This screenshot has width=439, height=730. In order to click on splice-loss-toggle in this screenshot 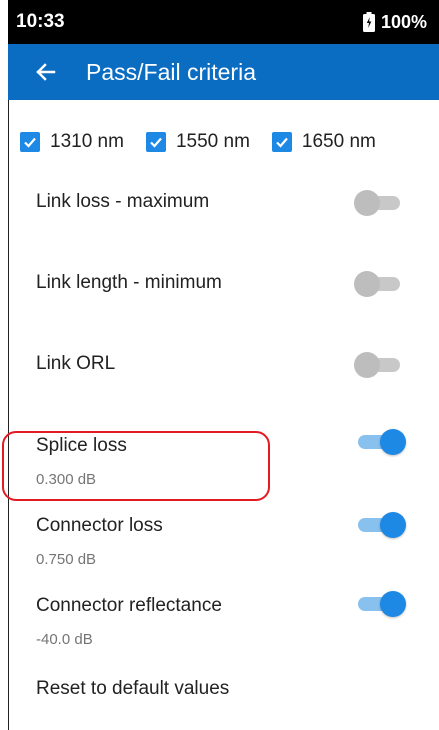, I will do `click(382, 442)`.